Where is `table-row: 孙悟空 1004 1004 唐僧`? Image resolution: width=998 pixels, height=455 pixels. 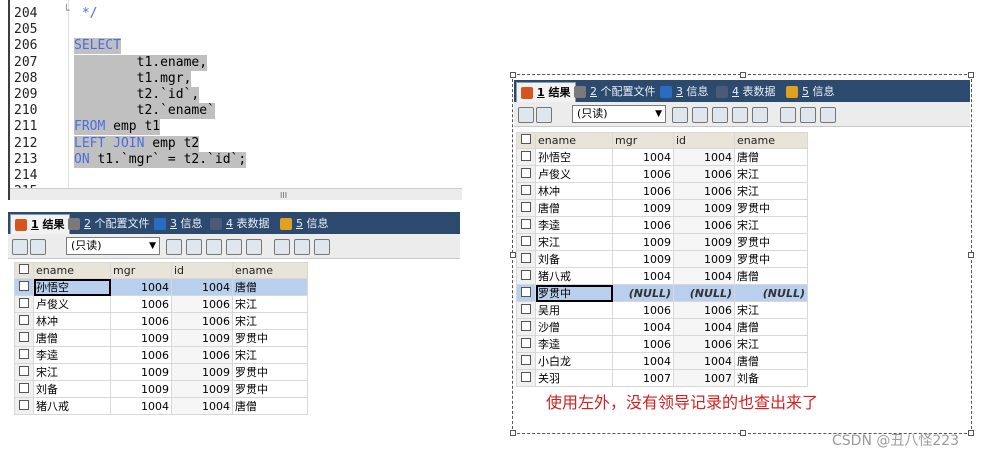
table-row: 孙悟空 1004 1004 唐僧 is located at coordinates (161, 287).